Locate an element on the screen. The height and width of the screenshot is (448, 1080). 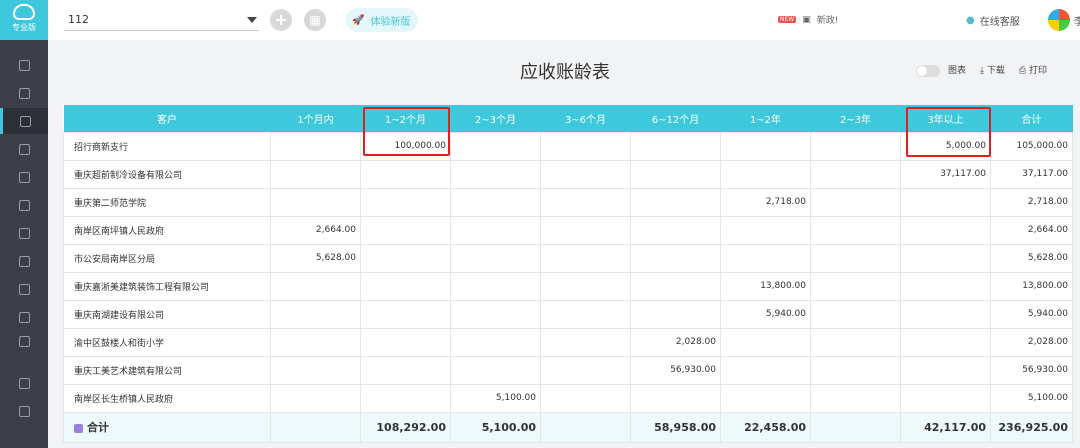
sidebar-item-settings is located at coordinates (24, 341).